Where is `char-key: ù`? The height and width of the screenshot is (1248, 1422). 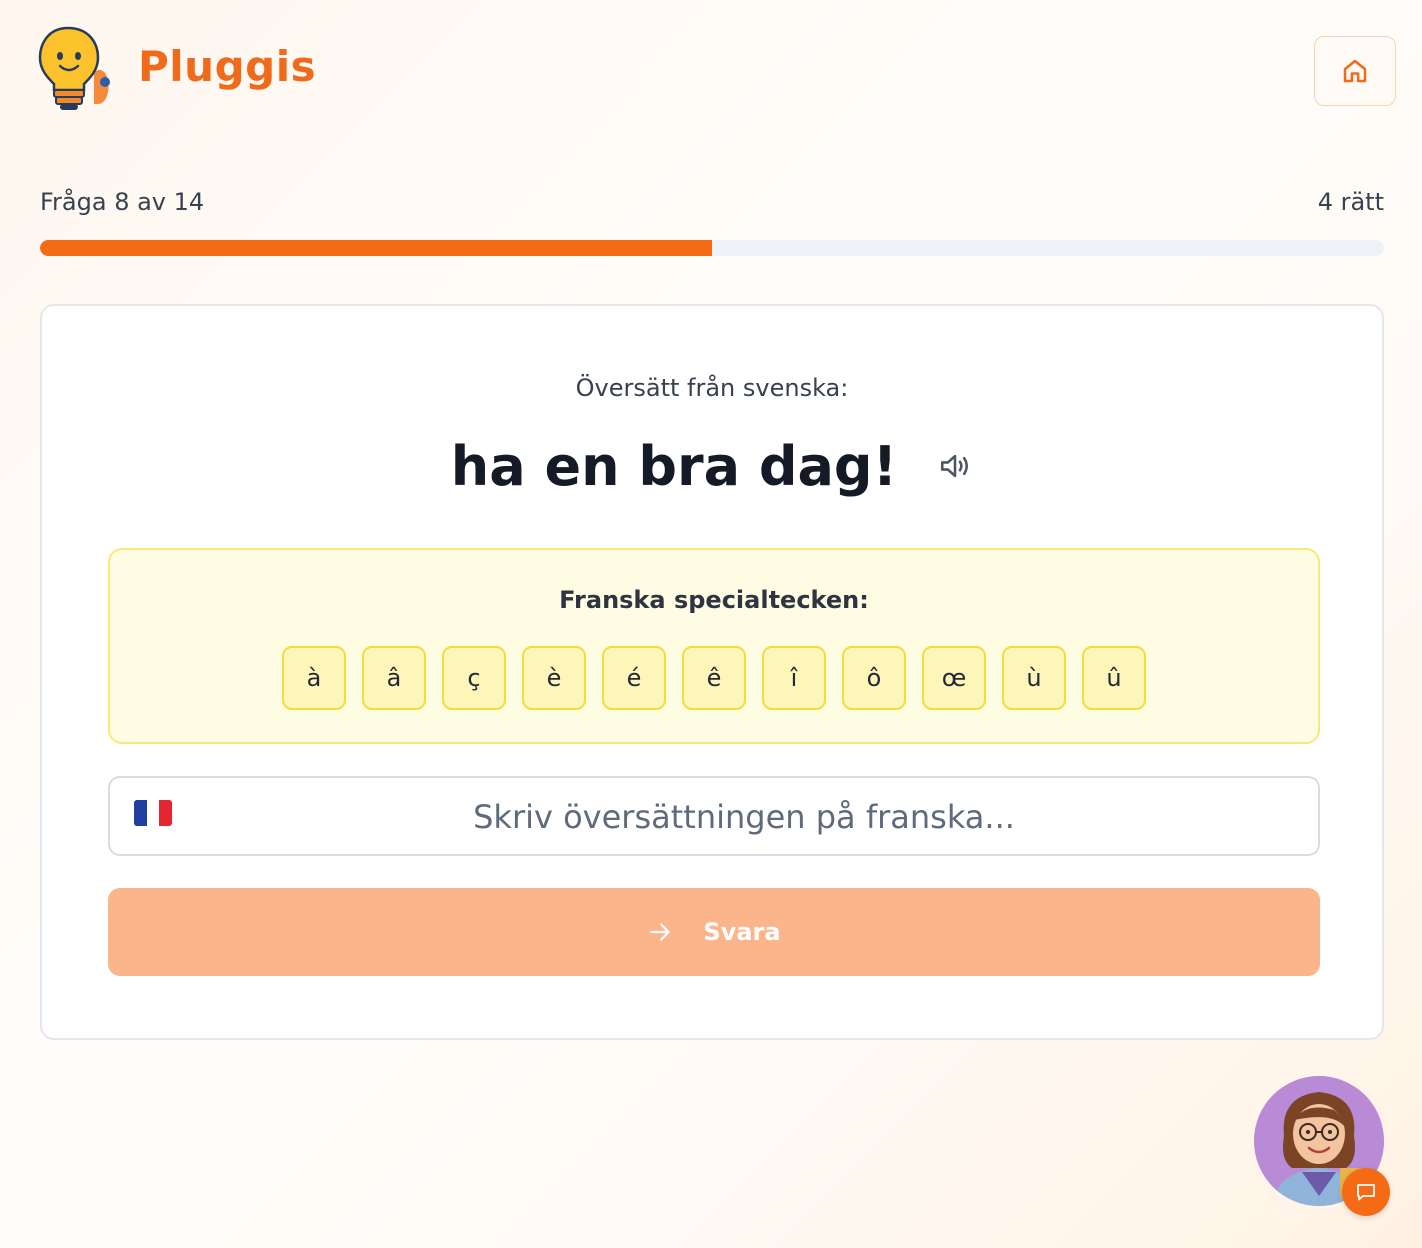 char-key: ù is located at coordinates (1034, 678).